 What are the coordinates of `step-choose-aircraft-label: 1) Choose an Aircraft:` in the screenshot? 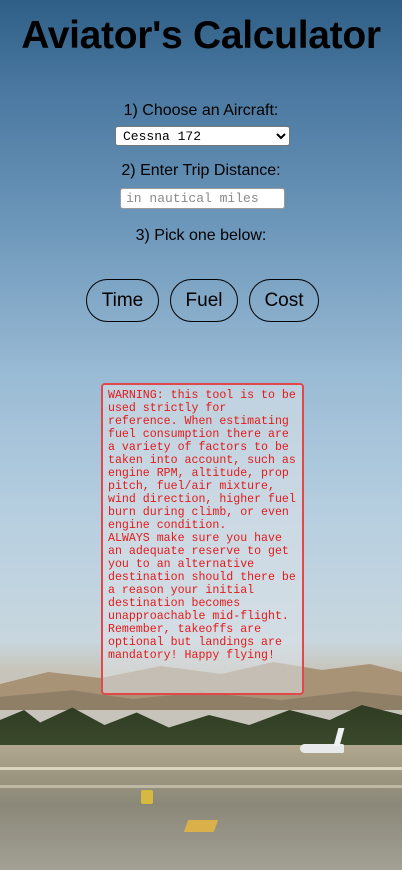 It's located at (201, 110).